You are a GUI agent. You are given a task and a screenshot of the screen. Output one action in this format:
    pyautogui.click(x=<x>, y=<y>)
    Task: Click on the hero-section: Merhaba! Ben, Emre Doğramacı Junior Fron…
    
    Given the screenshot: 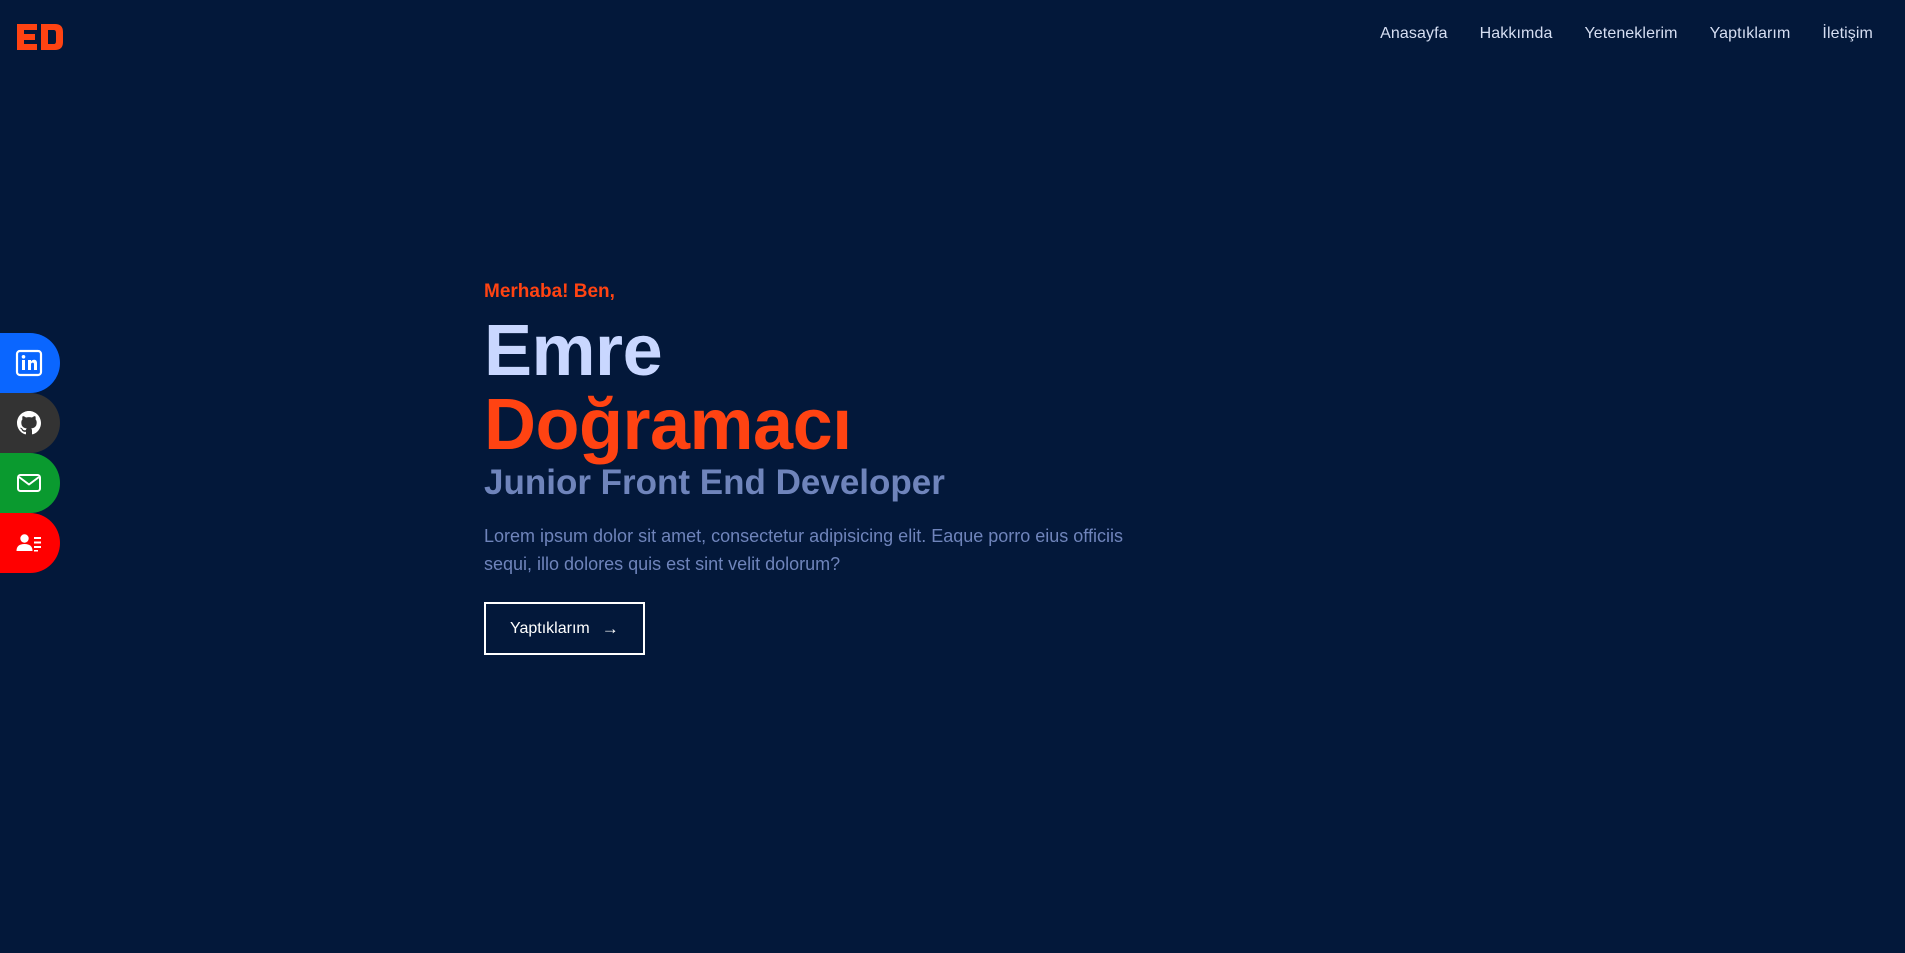 What is the action you would take?
    pyautogui.click(x=834, y=467)
    